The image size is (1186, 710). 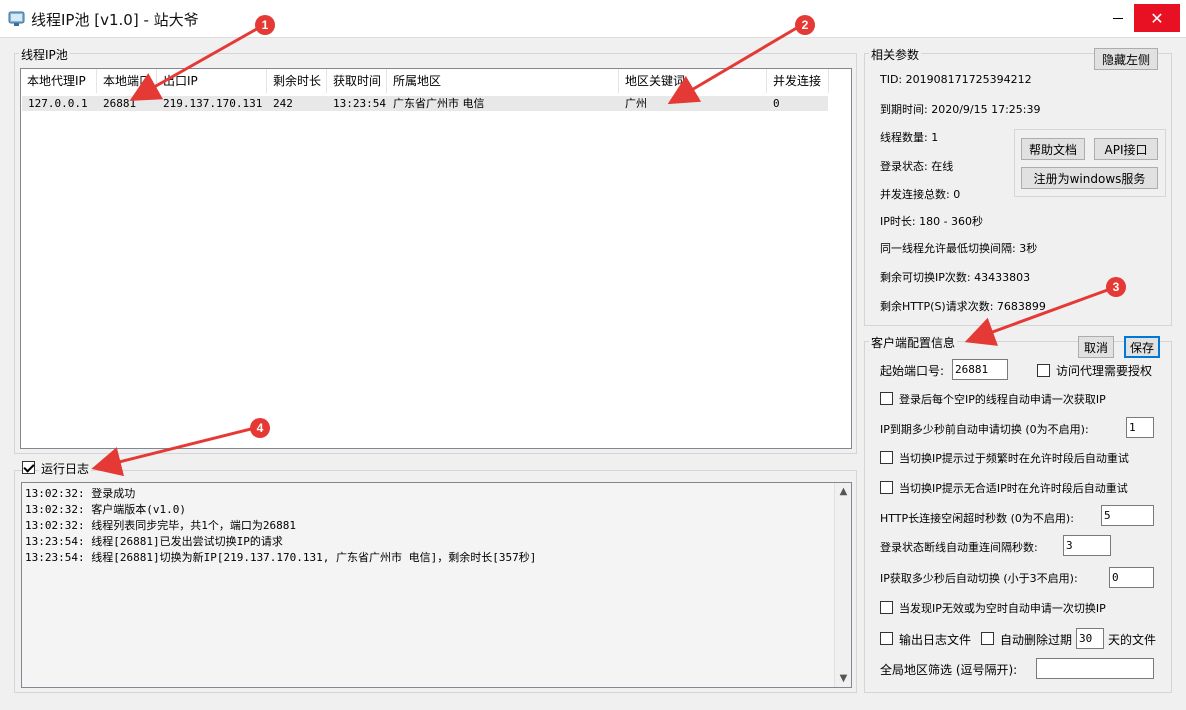 I want to click on retry-frequent-checkbox, so click(x=886, y=457).